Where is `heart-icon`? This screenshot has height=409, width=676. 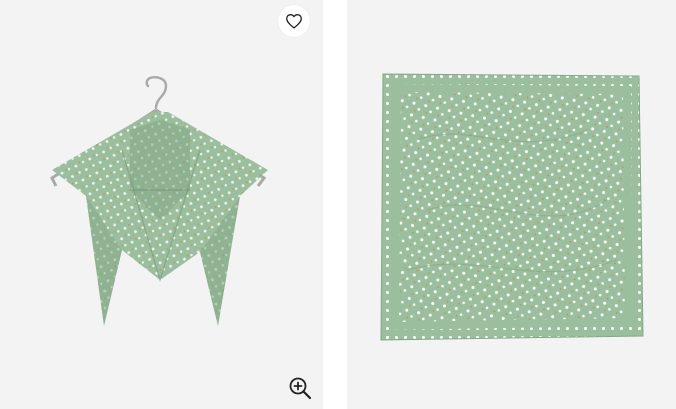
heart-icon is located at coordinates (294, 21).